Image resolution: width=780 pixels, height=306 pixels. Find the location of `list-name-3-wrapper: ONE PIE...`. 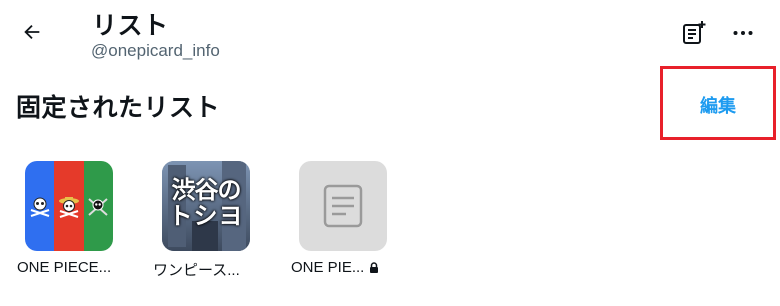

list-name-3-wrapper: ONE PIE... is located at coordinates (335, 267).